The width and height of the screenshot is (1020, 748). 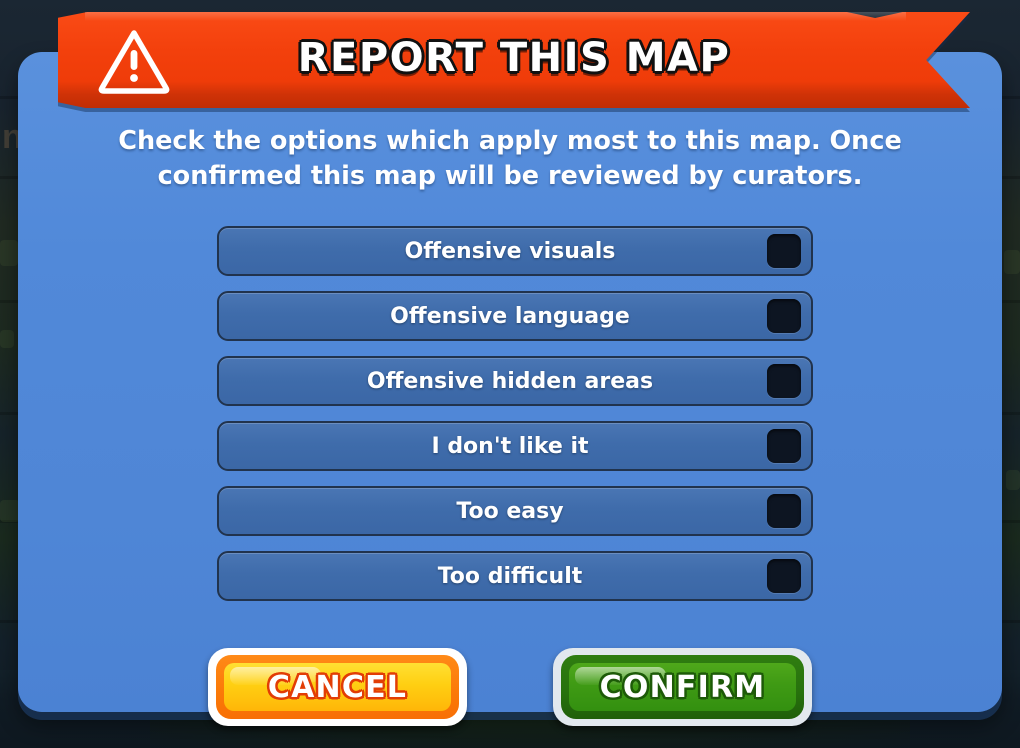 What do you see at coordinates (275, 676) in the screenshot?
I see `cancel-button-gloss` at bounding box center [275, 676].